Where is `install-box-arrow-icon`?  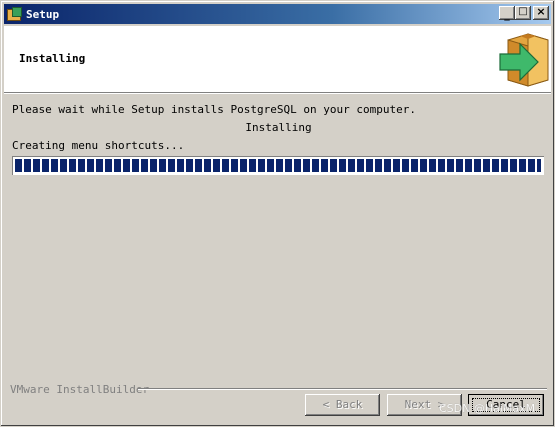
install-box-arrow-icon is located at coordinates (524, 60).